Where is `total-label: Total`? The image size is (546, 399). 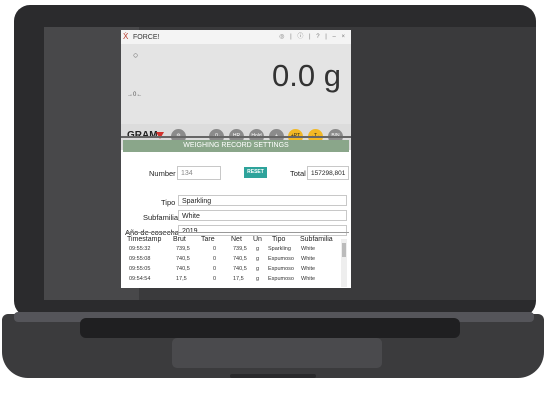 total-label: Total is located at coordinates (298, 173).